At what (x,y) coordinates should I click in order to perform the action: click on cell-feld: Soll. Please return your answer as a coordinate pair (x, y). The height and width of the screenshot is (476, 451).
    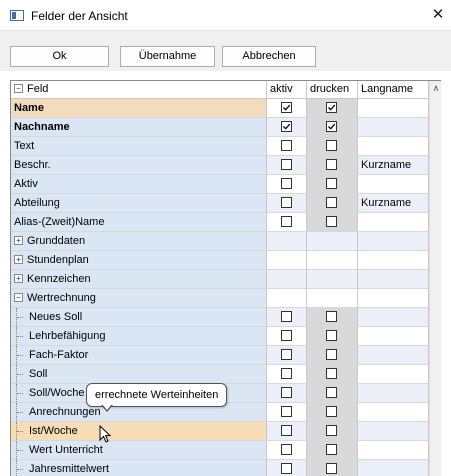
    Looking at the image, I should click on (139, 374).